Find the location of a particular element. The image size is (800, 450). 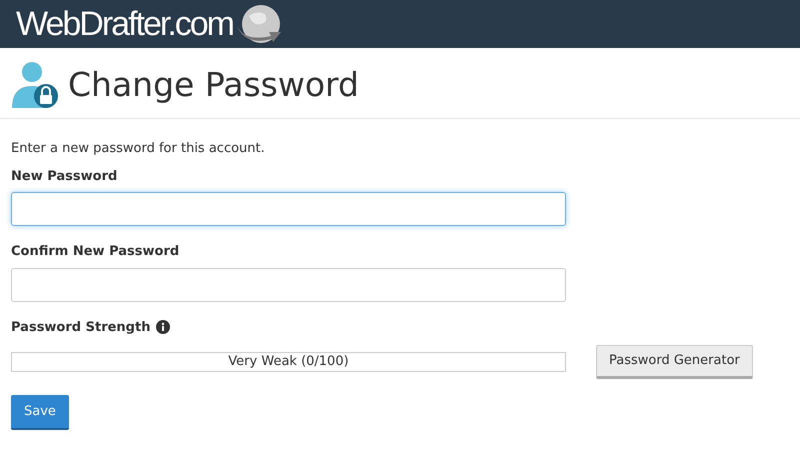

field-label: New Password is located at coordinates (64, 177).